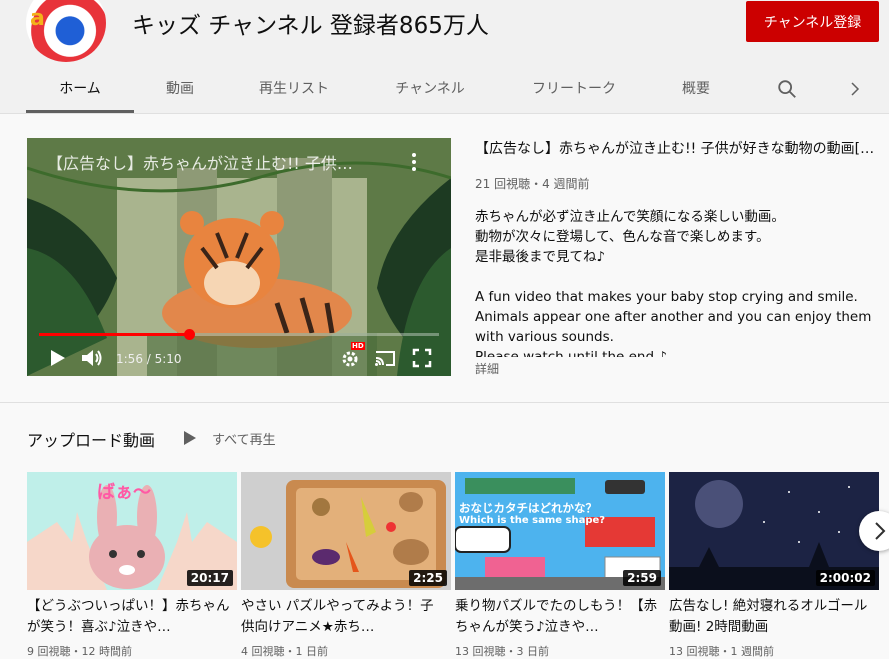  Describe the element at coordinates (845, 578) in the screenshot. I see `video-duration: 2:00:02` at that location.